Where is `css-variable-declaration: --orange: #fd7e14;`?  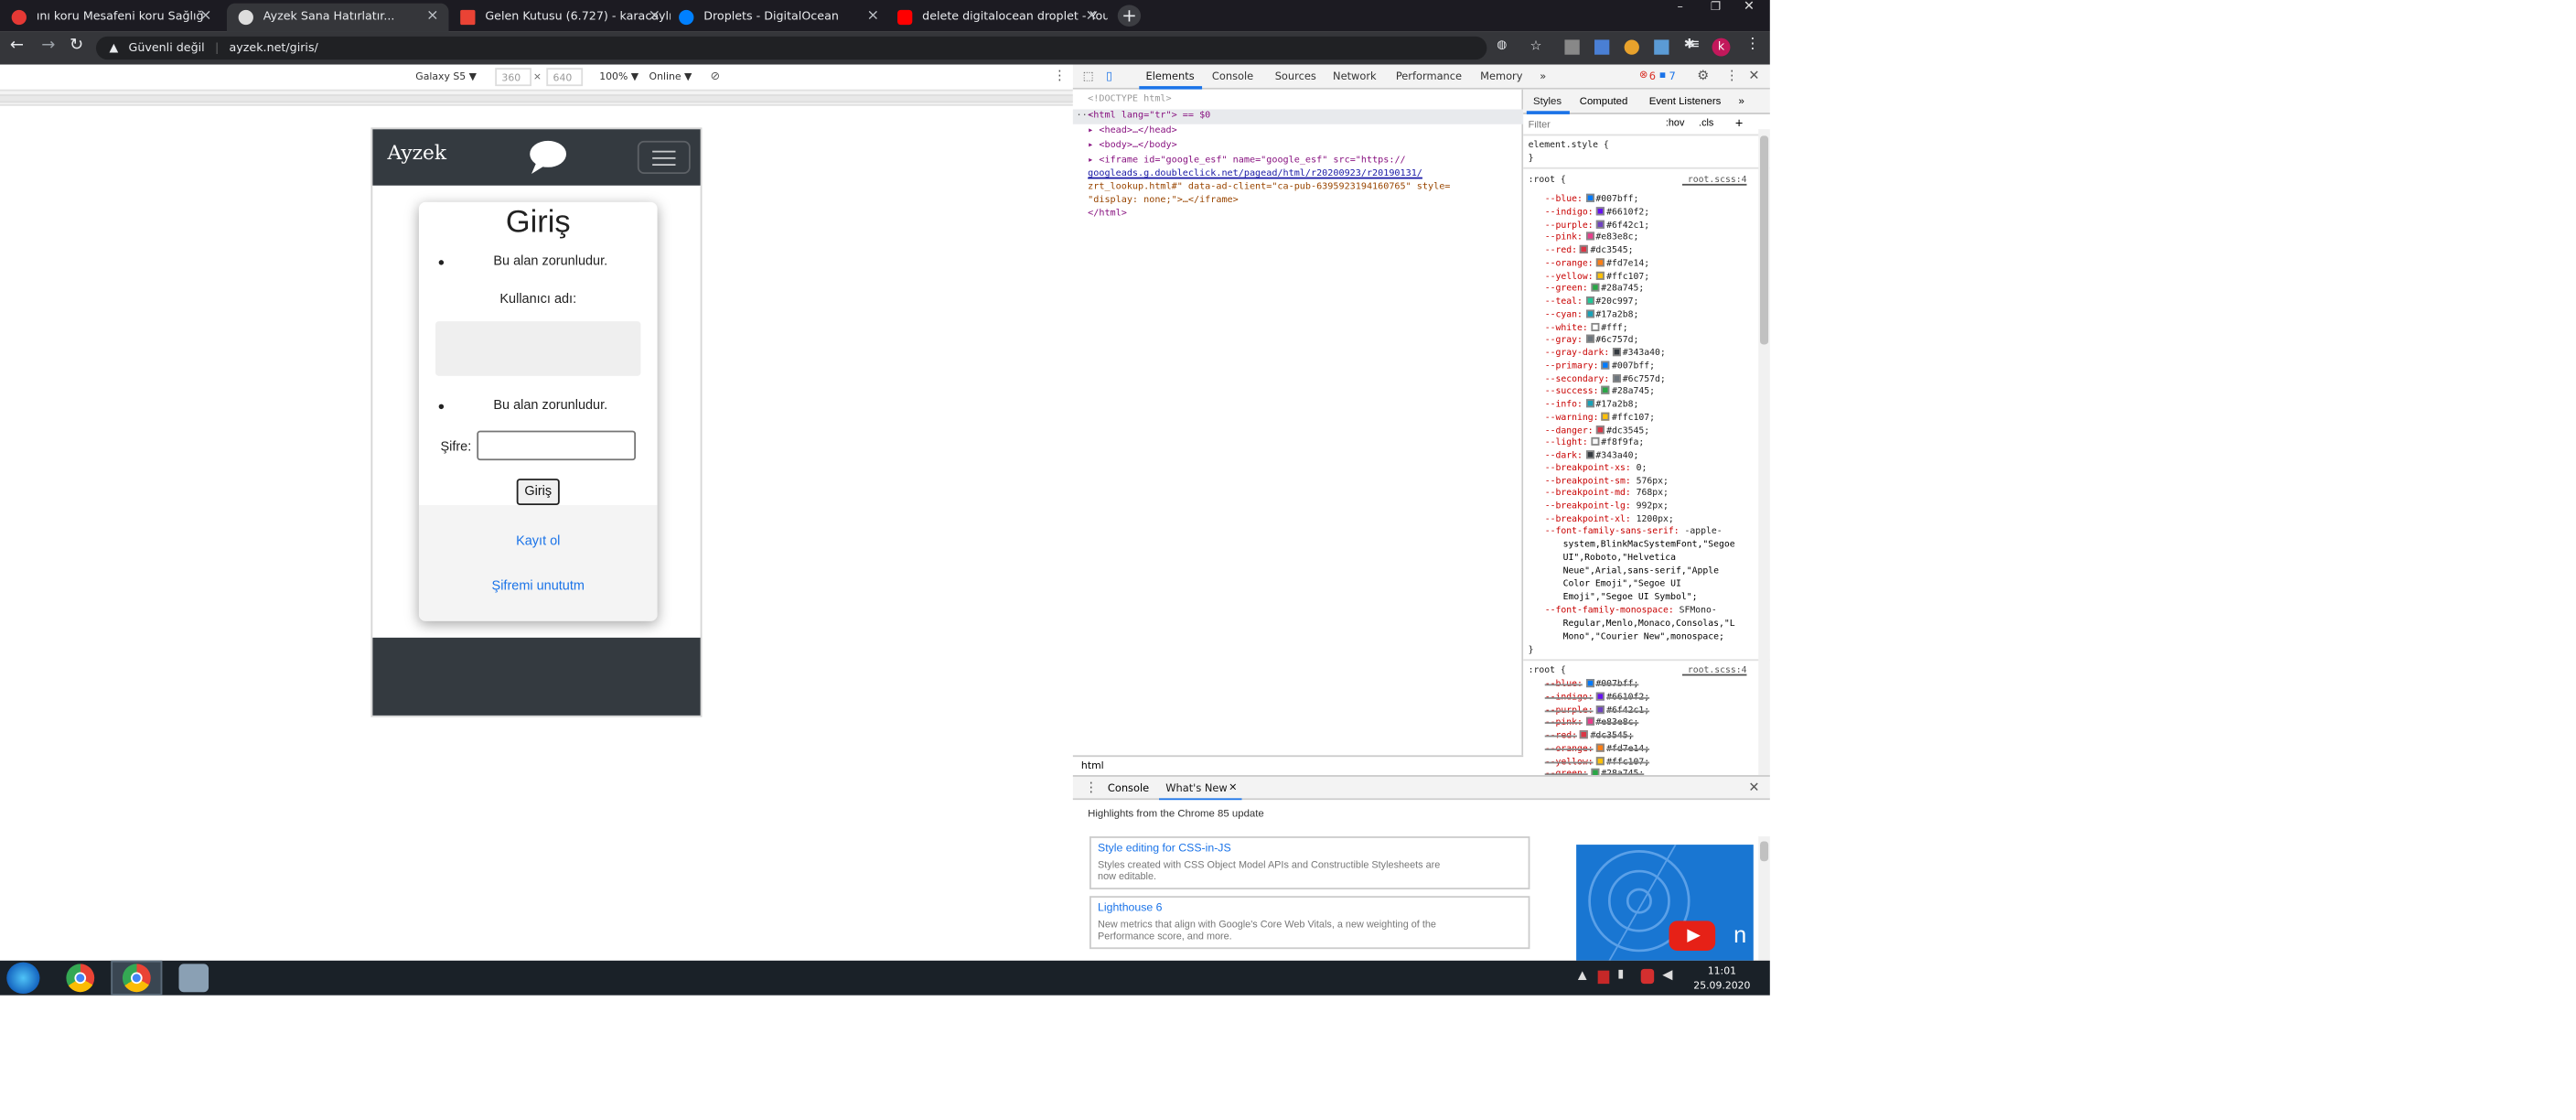
css-variable-declaration: --orange: #fd7e14; is located at coordinates (1597, 263).